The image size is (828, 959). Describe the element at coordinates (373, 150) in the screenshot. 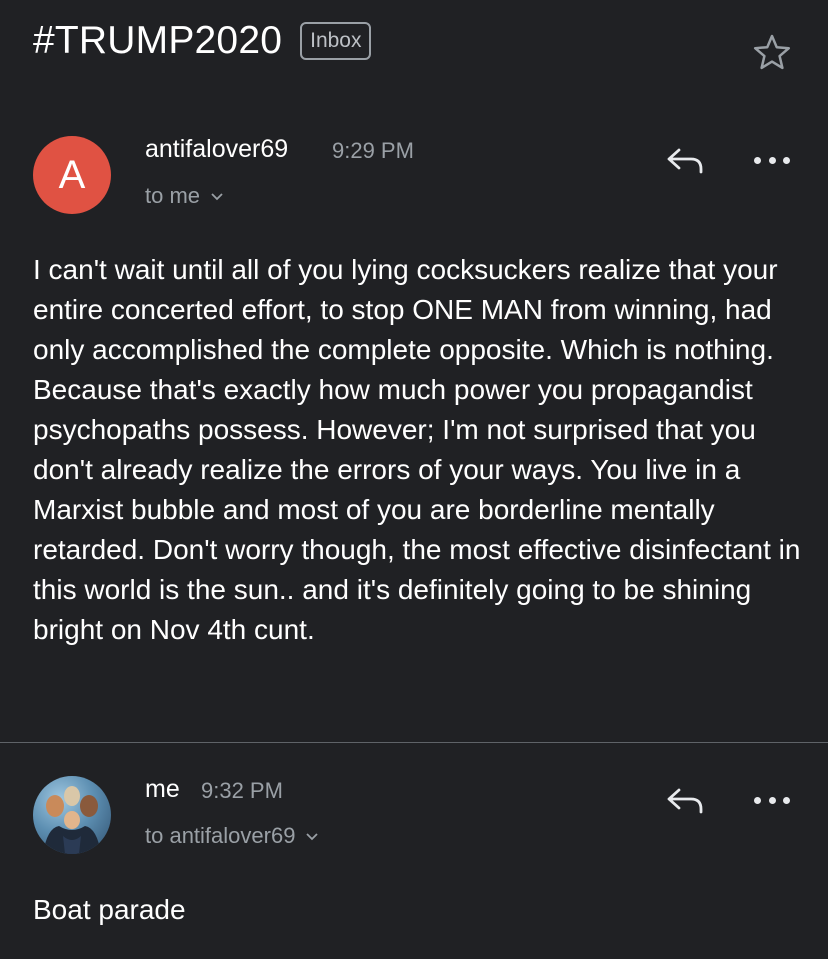

I see `message-time: 9:29 PM` at that location.